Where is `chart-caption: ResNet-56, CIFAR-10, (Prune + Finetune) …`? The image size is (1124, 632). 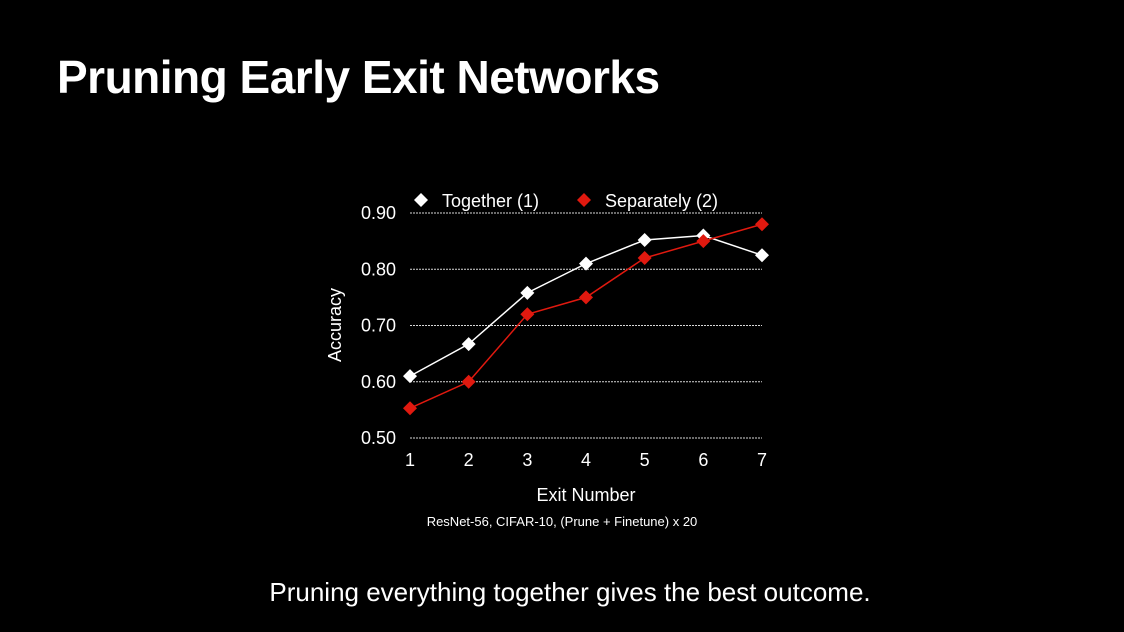 chart-caption: ResNet-56, CIFAR-10, (Prune + Finetune) … is located at coordinates (562, 521).